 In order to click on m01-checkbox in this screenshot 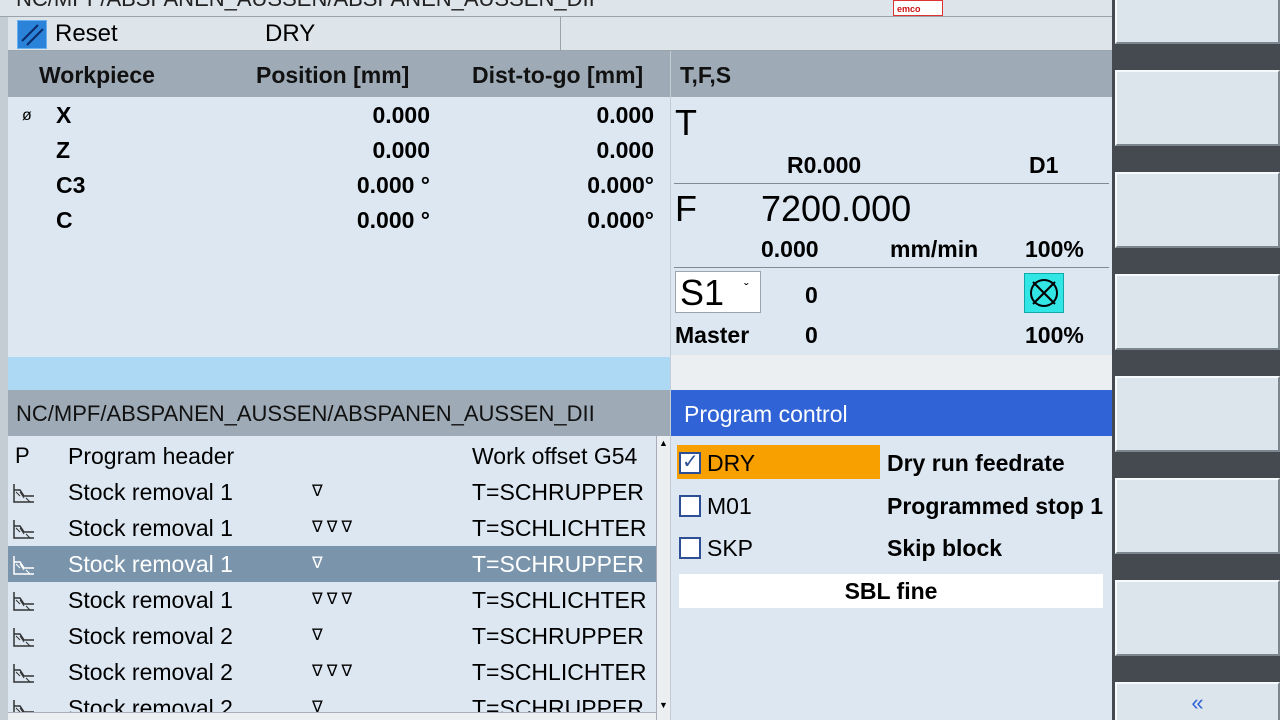, I will do `click(690, 506)`.